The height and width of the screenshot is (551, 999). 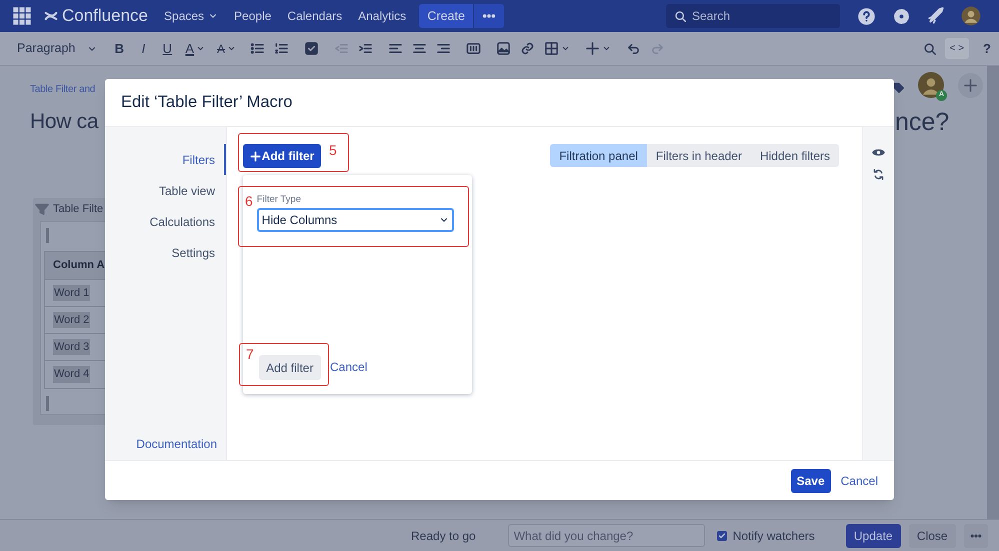 What do you see at coordinates (279, 199) in the screenshot?
I see `field-label: Filter Type` at bounding box center [279, 199].